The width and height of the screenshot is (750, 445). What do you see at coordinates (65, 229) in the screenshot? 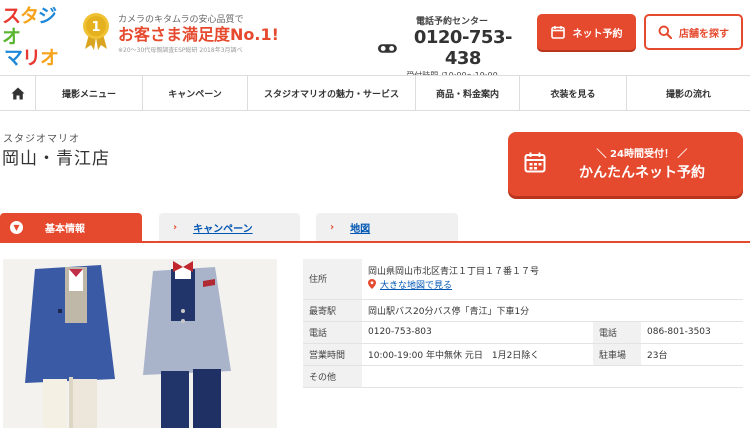
I see `tab-label: 基本情報` at bounding box center [65, 229].